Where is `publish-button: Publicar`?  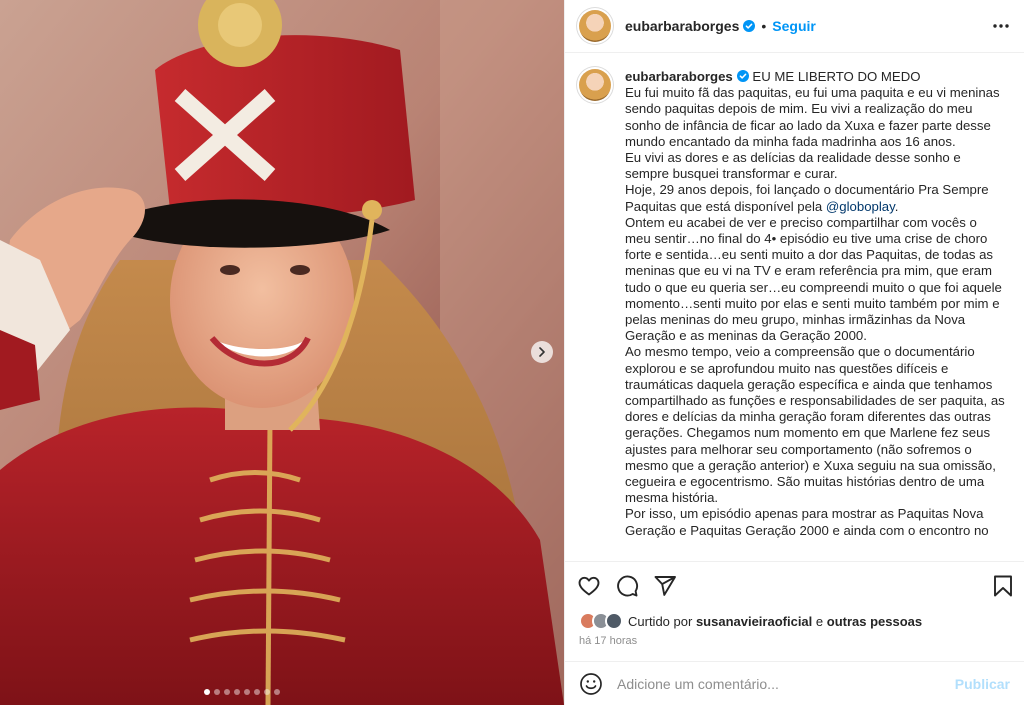 publish-button: Publicar is located at coordinates (982, 684).